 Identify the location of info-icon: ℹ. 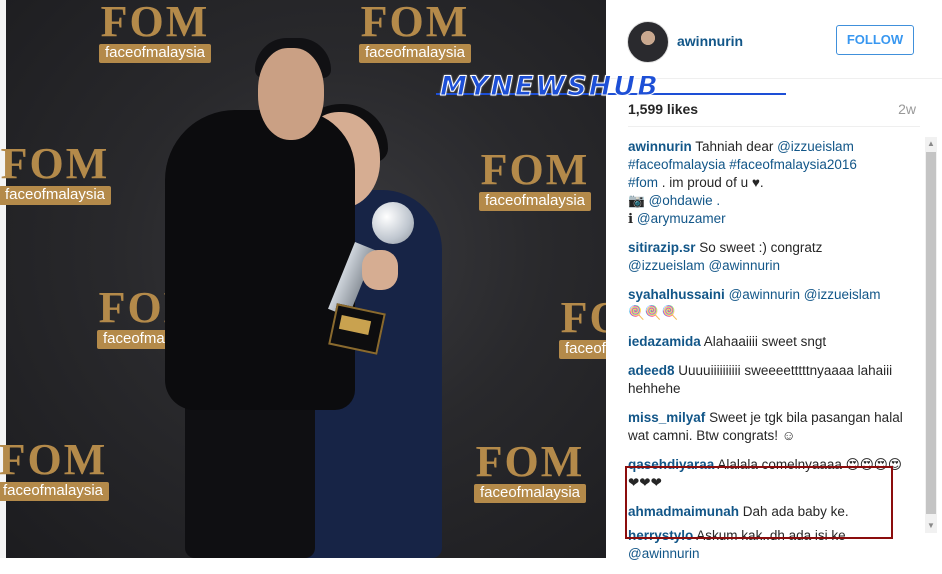
(631, 218).